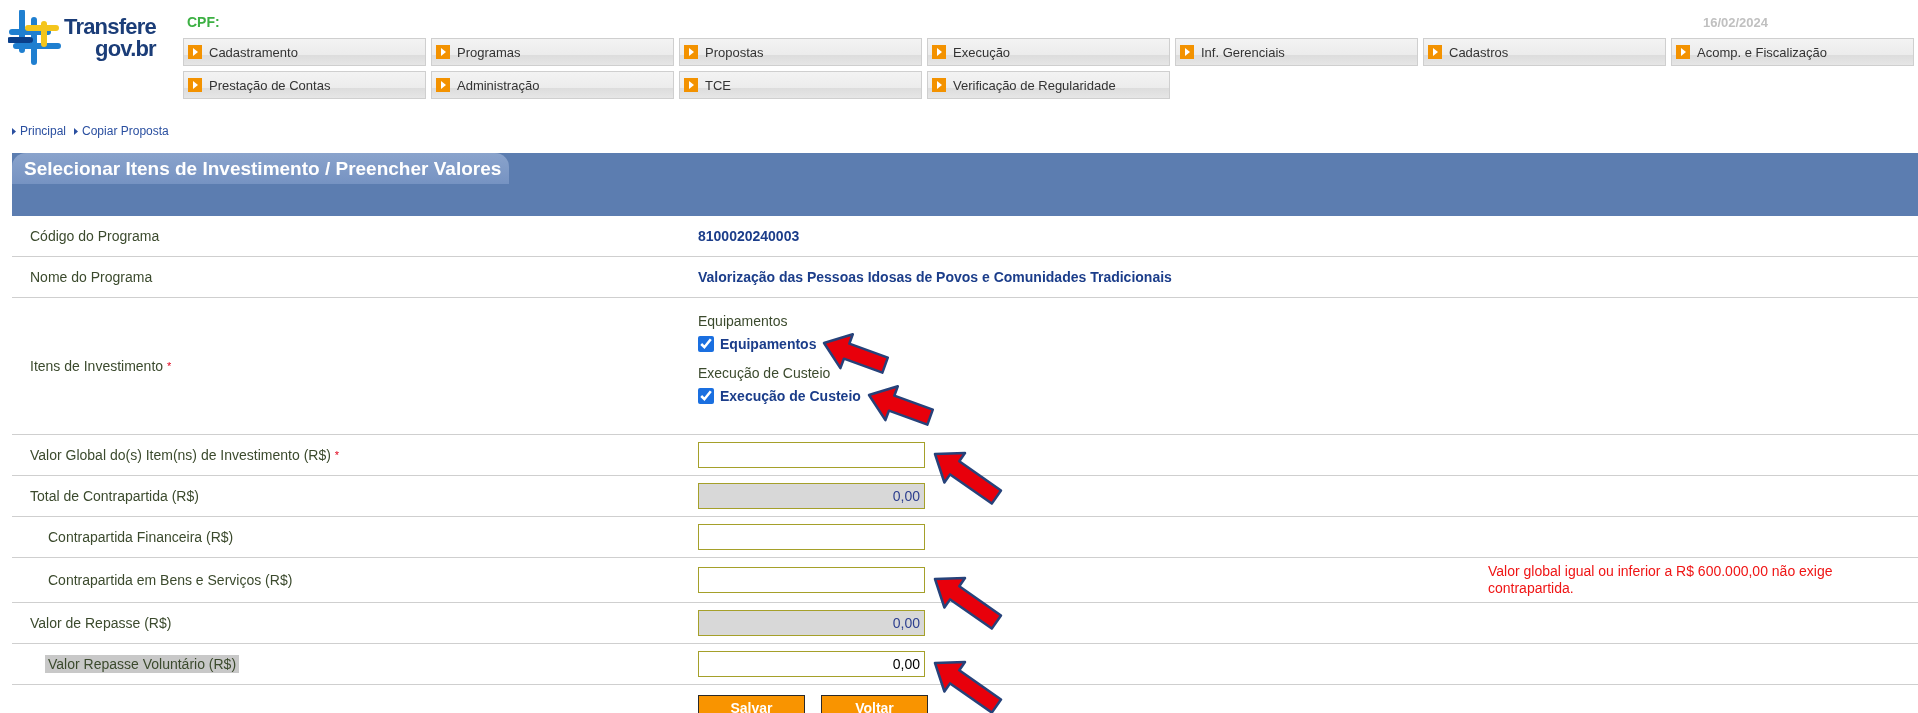 The height and width of the screenshot is (713, 1918). What do you see at coordinates (749, 236) in the screenshot?
I see `field-value: 8100020240003` at bounding box center [749, 236].